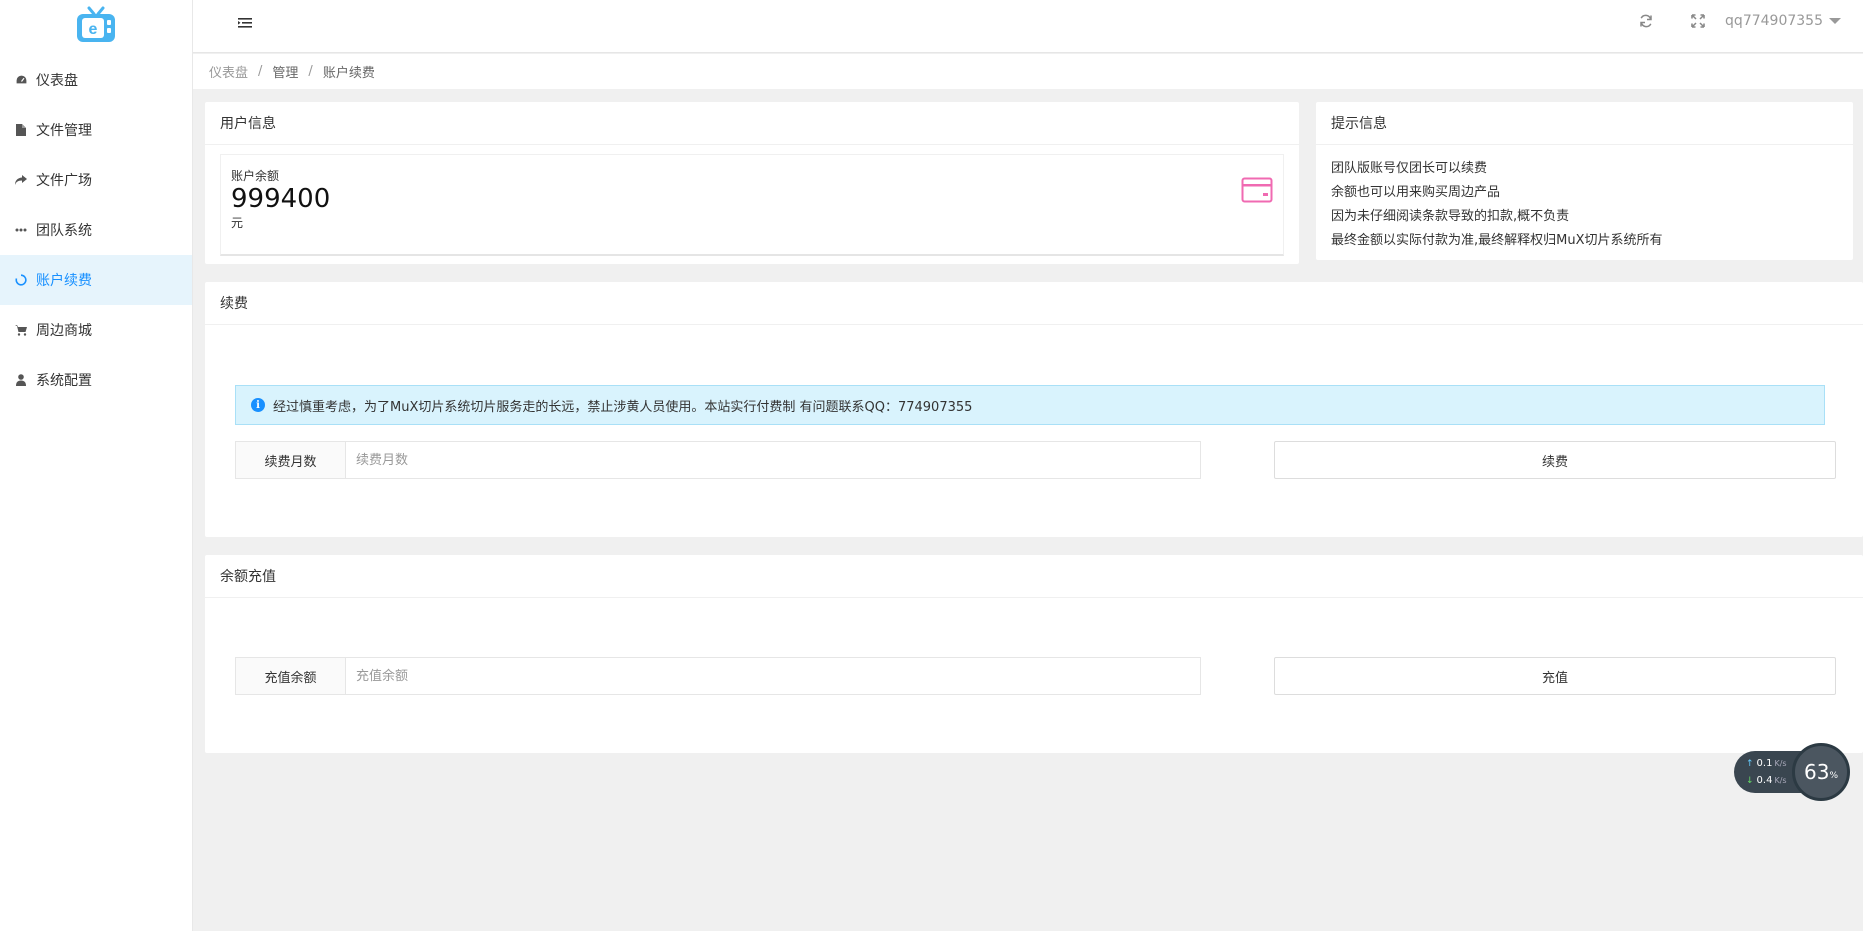  What do you see at coordinates (1497, 240) in the screenshot?
I see `tip-line: 最终金额以实际付款为准,最终解释权归MuX切片系统所有` at bounding box center [1497, 240].